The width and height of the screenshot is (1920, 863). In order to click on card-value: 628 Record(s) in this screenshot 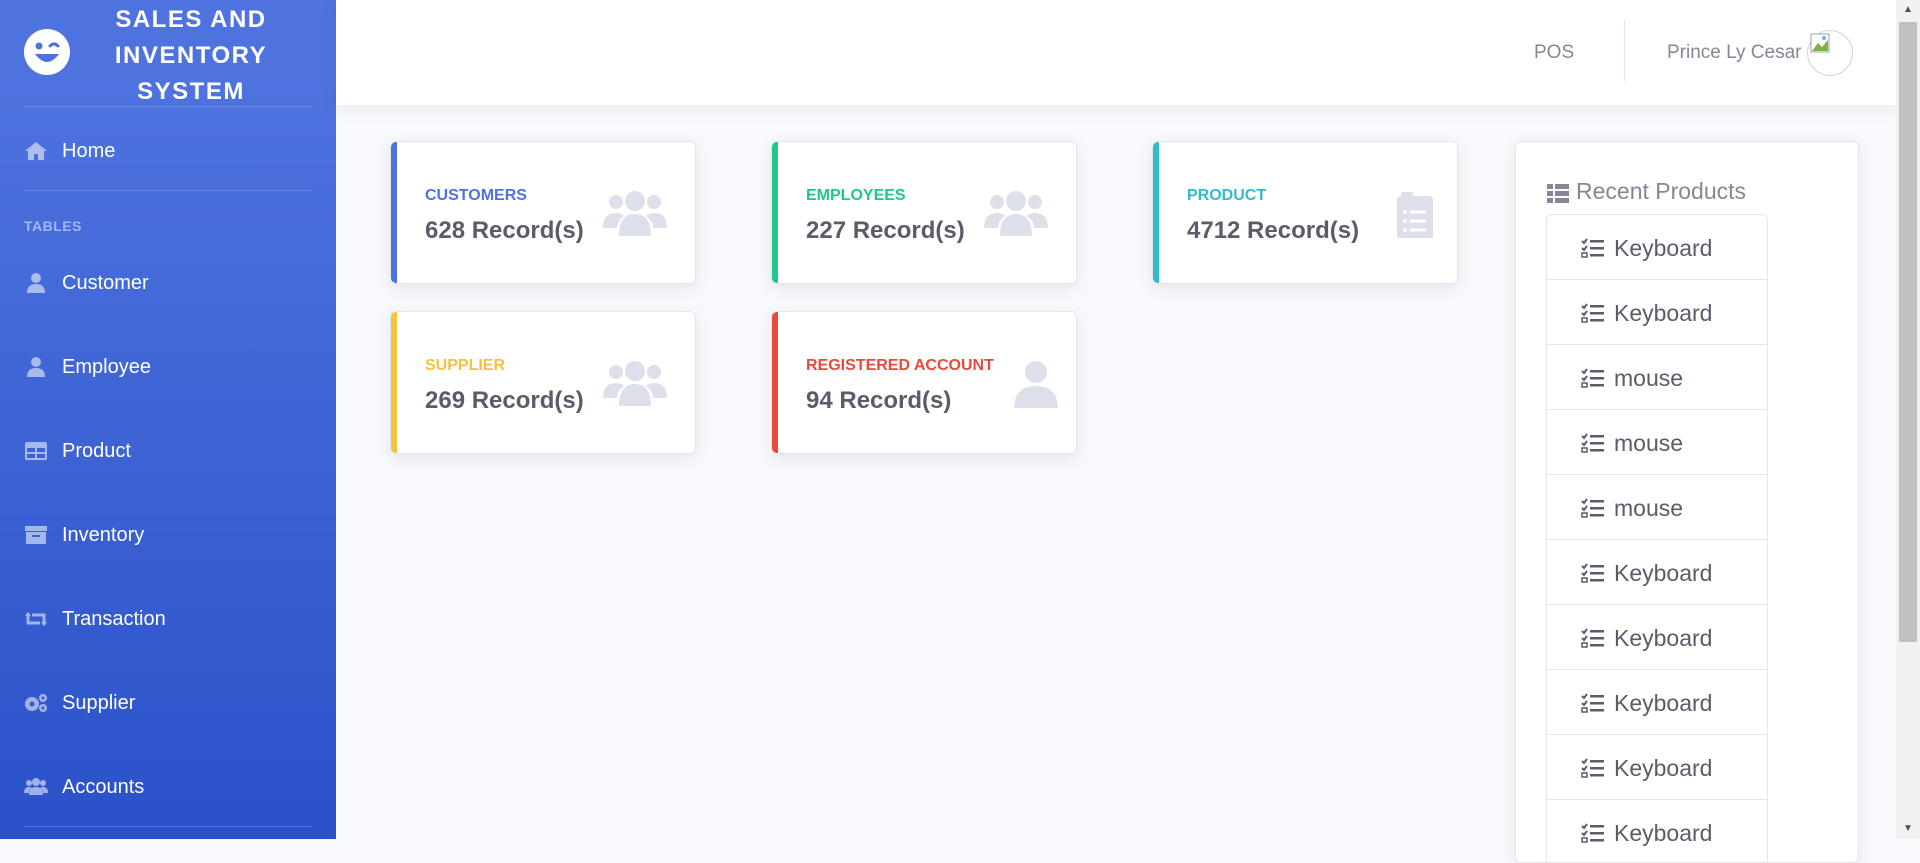, I will do `click(504, 230)`.